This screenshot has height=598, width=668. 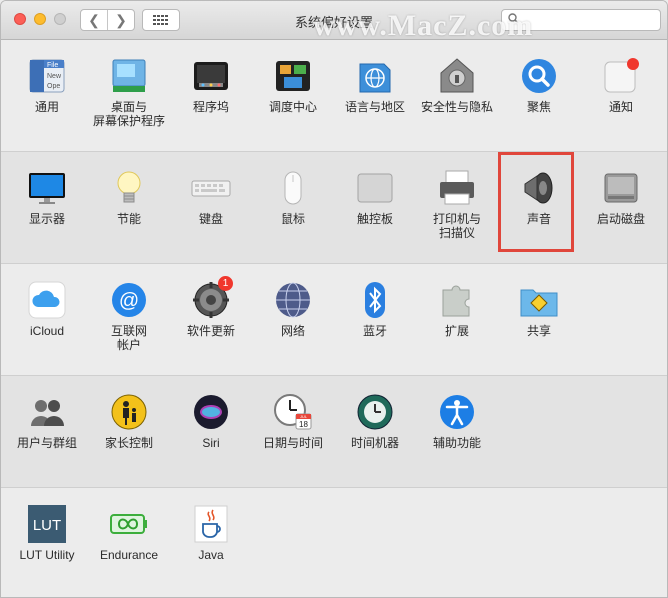 I want to click on pref-pane-label: 蓝牙, so click(x=374, y=331).